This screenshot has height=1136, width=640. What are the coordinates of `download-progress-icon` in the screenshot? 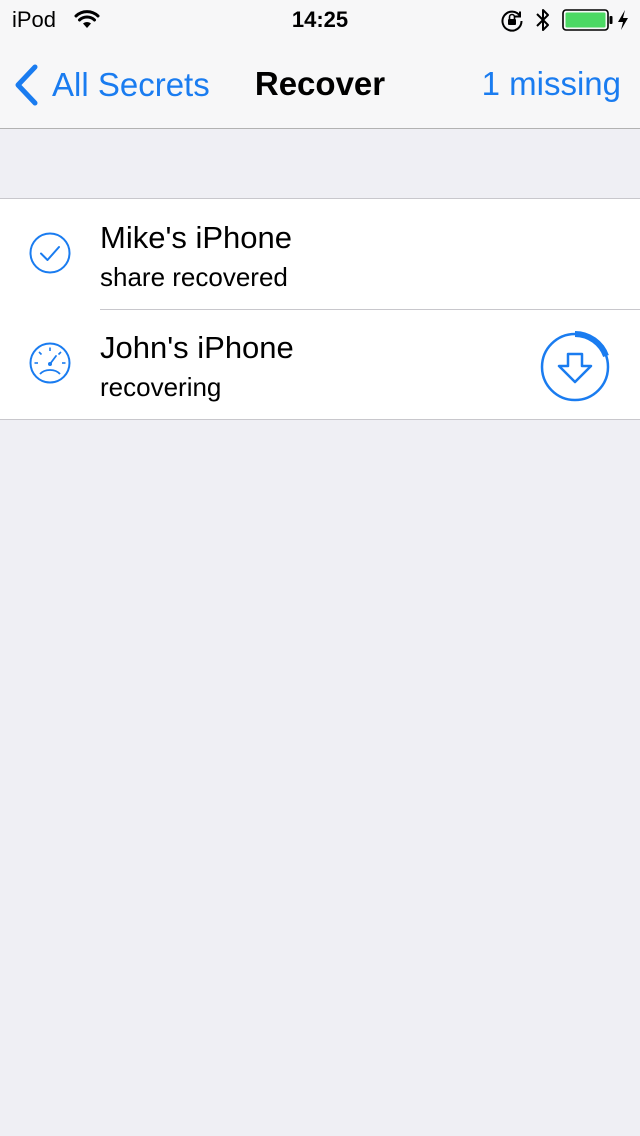 It's located at (575, 367).